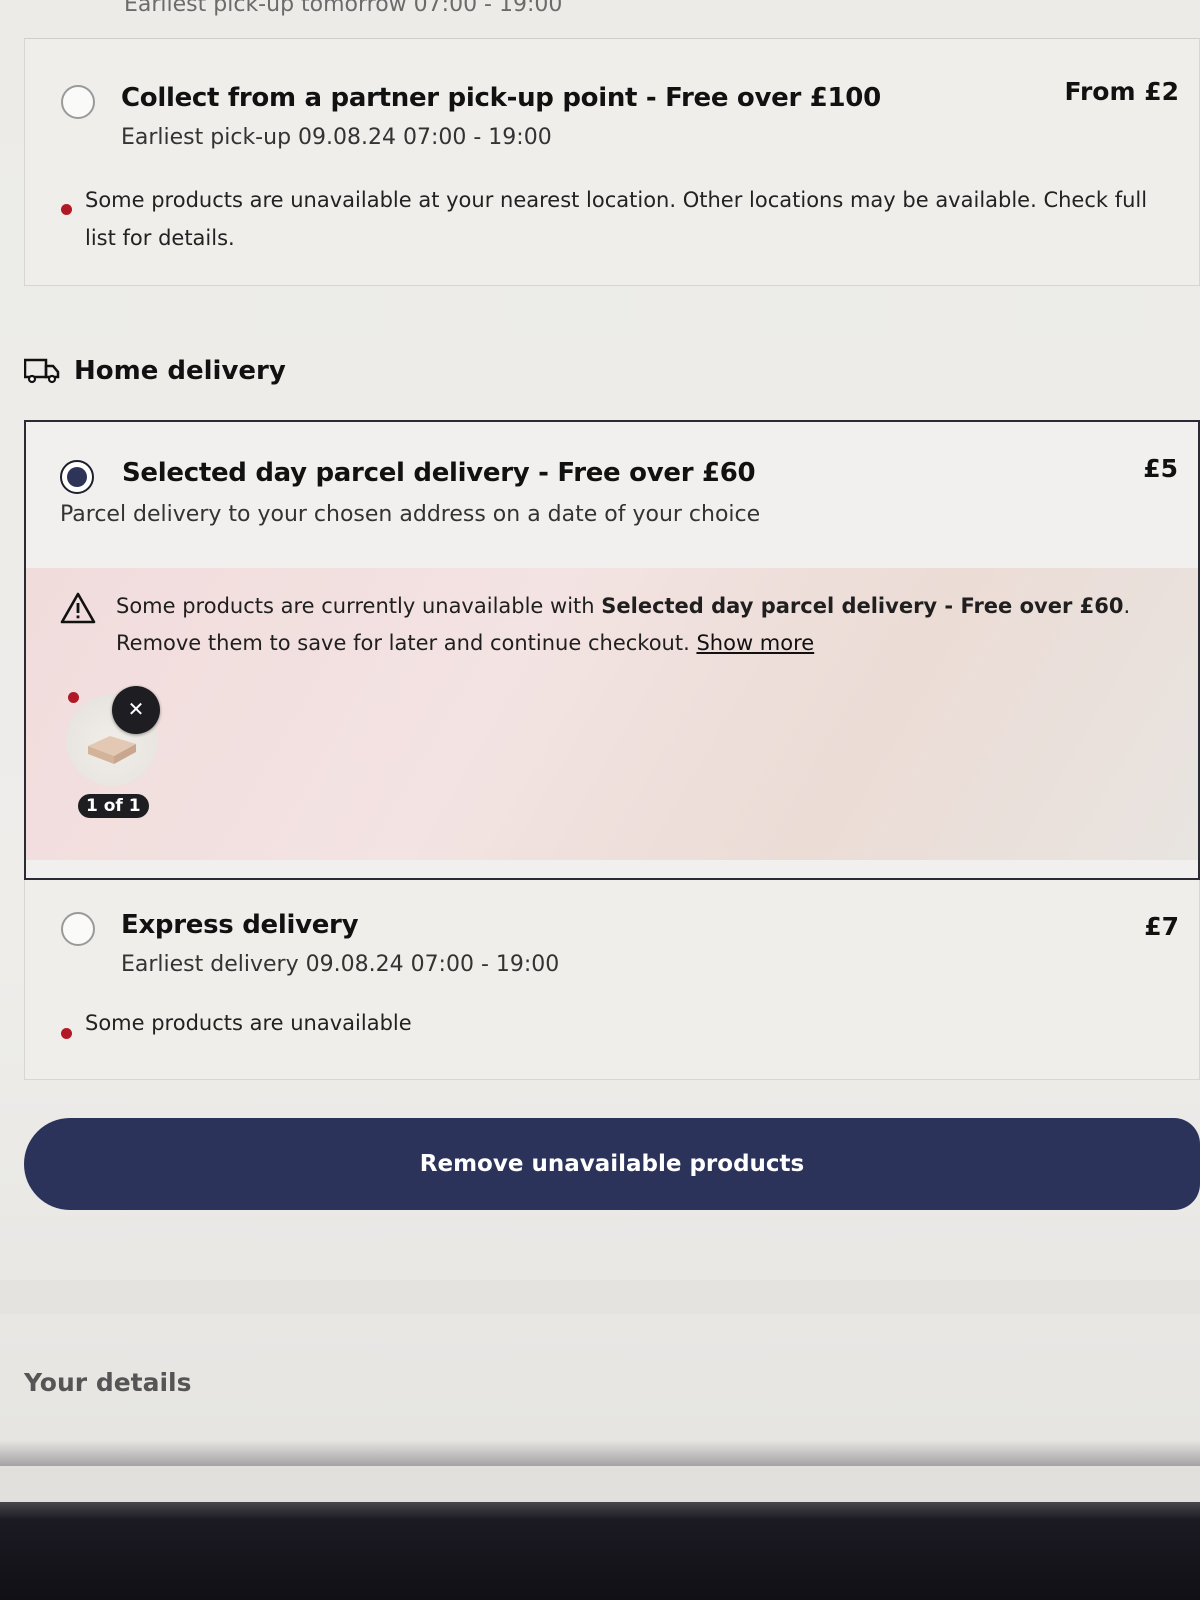 This screenshot has width=1200, height=1600. What do you see at coordinates (180, 371) in the screenshot?
I see `home-delivery-title: Home delivery` at bounding box center [180, 371].